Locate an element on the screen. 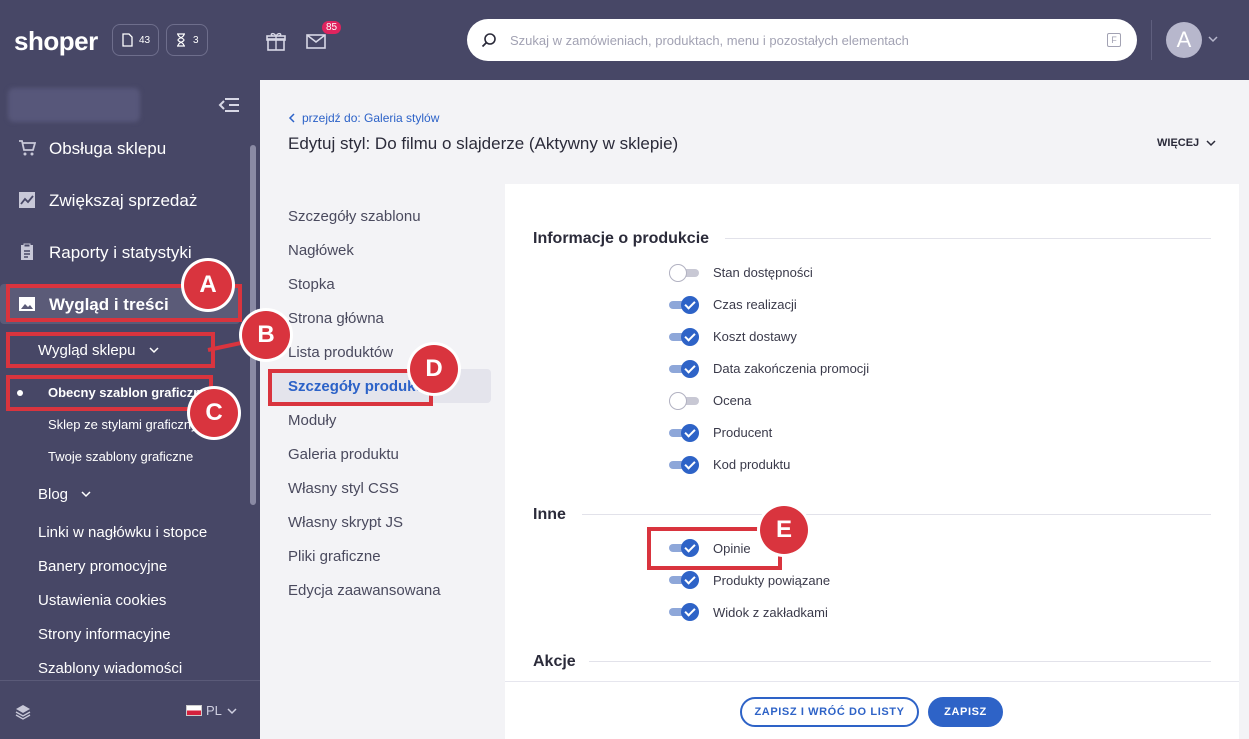  submenu-naglowek: Nagłówek is located at coordinates (321, 250).